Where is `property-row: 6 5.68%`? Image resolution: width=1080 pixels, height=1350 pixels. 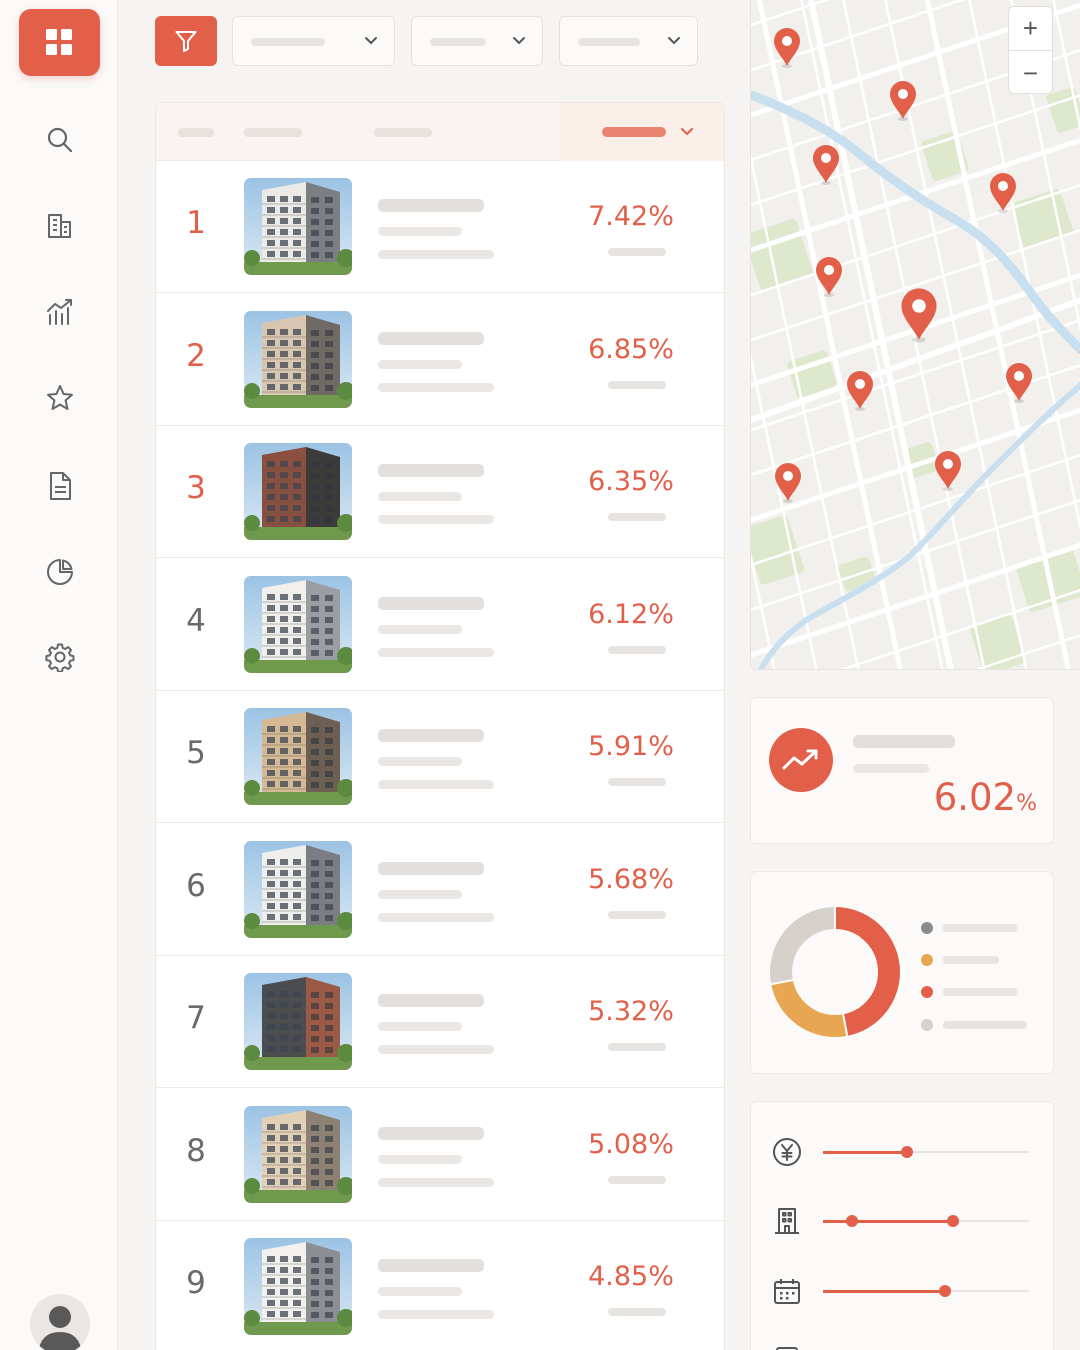
property-row: 6 5.68% is located at coordinates (440, 889).